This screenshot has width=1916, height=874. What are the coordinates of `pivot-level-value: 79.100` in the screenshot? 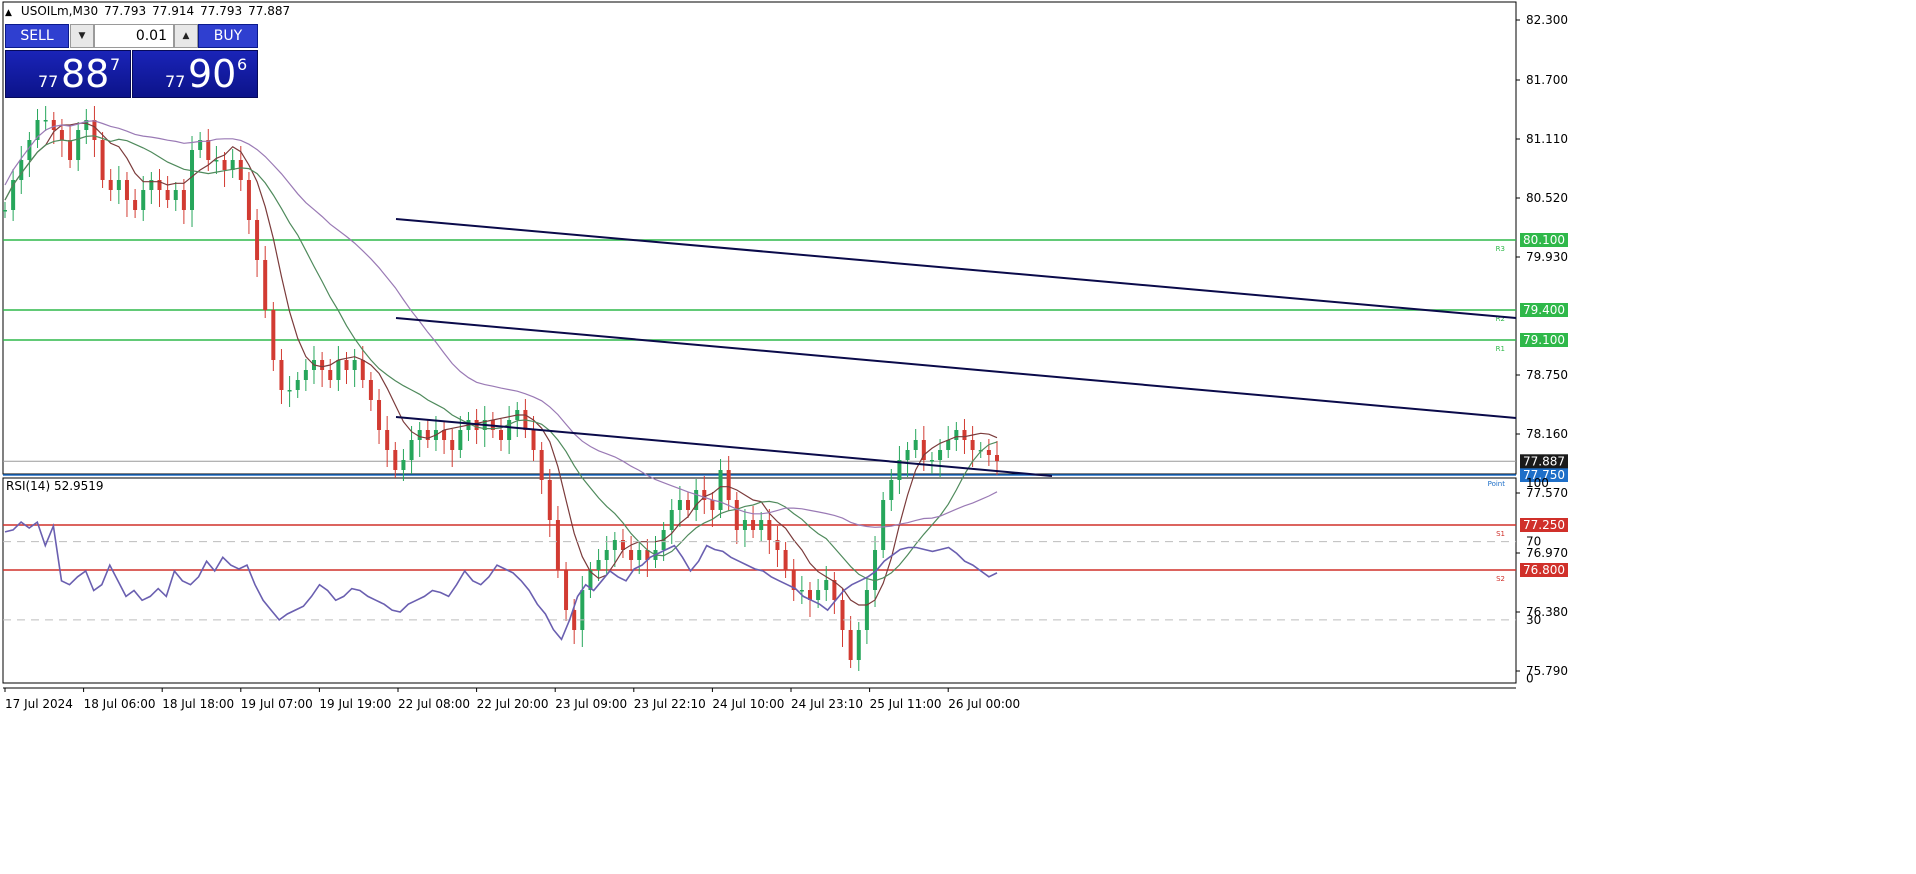 It's located at (1544, 340).